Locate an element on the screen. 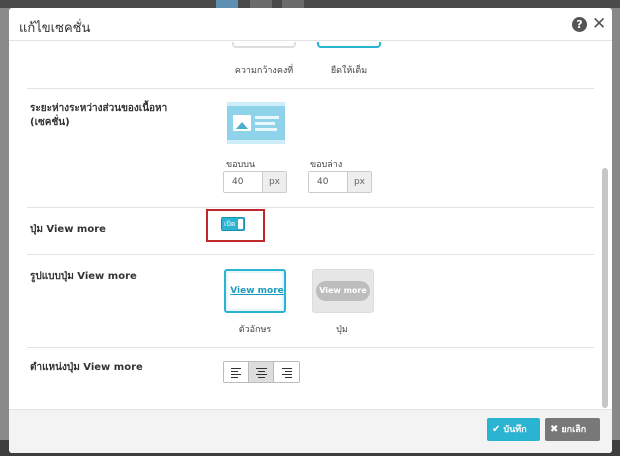 Image resolution: width=620 pixels, height=456 pixels. top-margin-label: ขอบบน is located at coordinates (241, 165).